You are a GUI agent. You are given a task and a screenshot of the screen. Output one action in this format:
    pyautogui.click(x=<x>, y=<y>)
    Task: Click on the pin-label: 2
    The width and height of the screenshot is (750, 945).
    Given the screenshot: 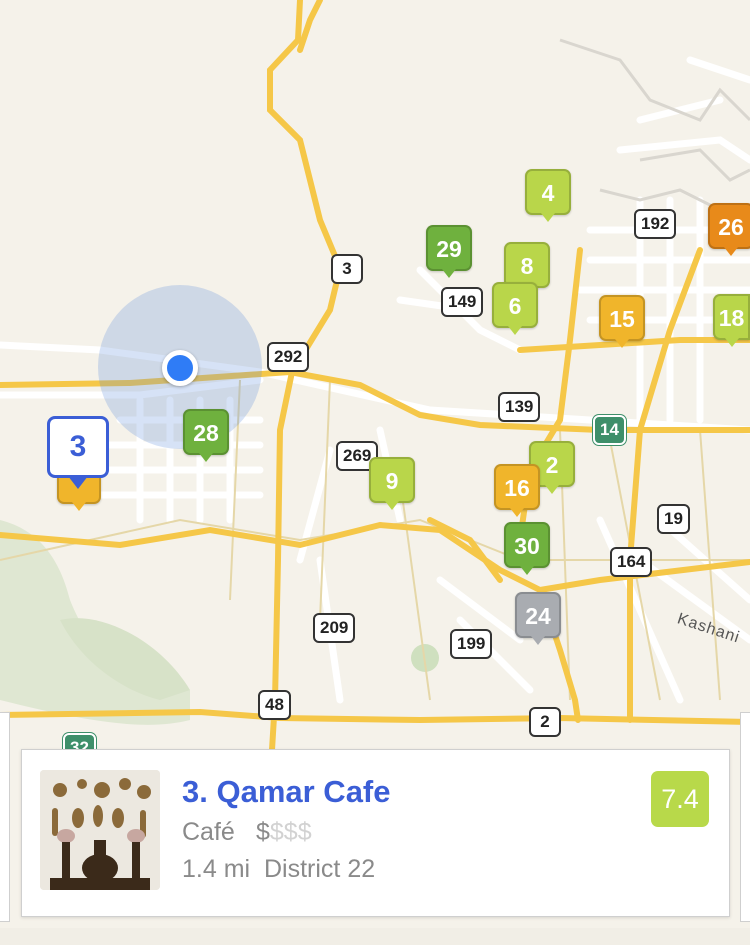 What is the action you would take?
    pyautogui.click(x=552, y=465)
    